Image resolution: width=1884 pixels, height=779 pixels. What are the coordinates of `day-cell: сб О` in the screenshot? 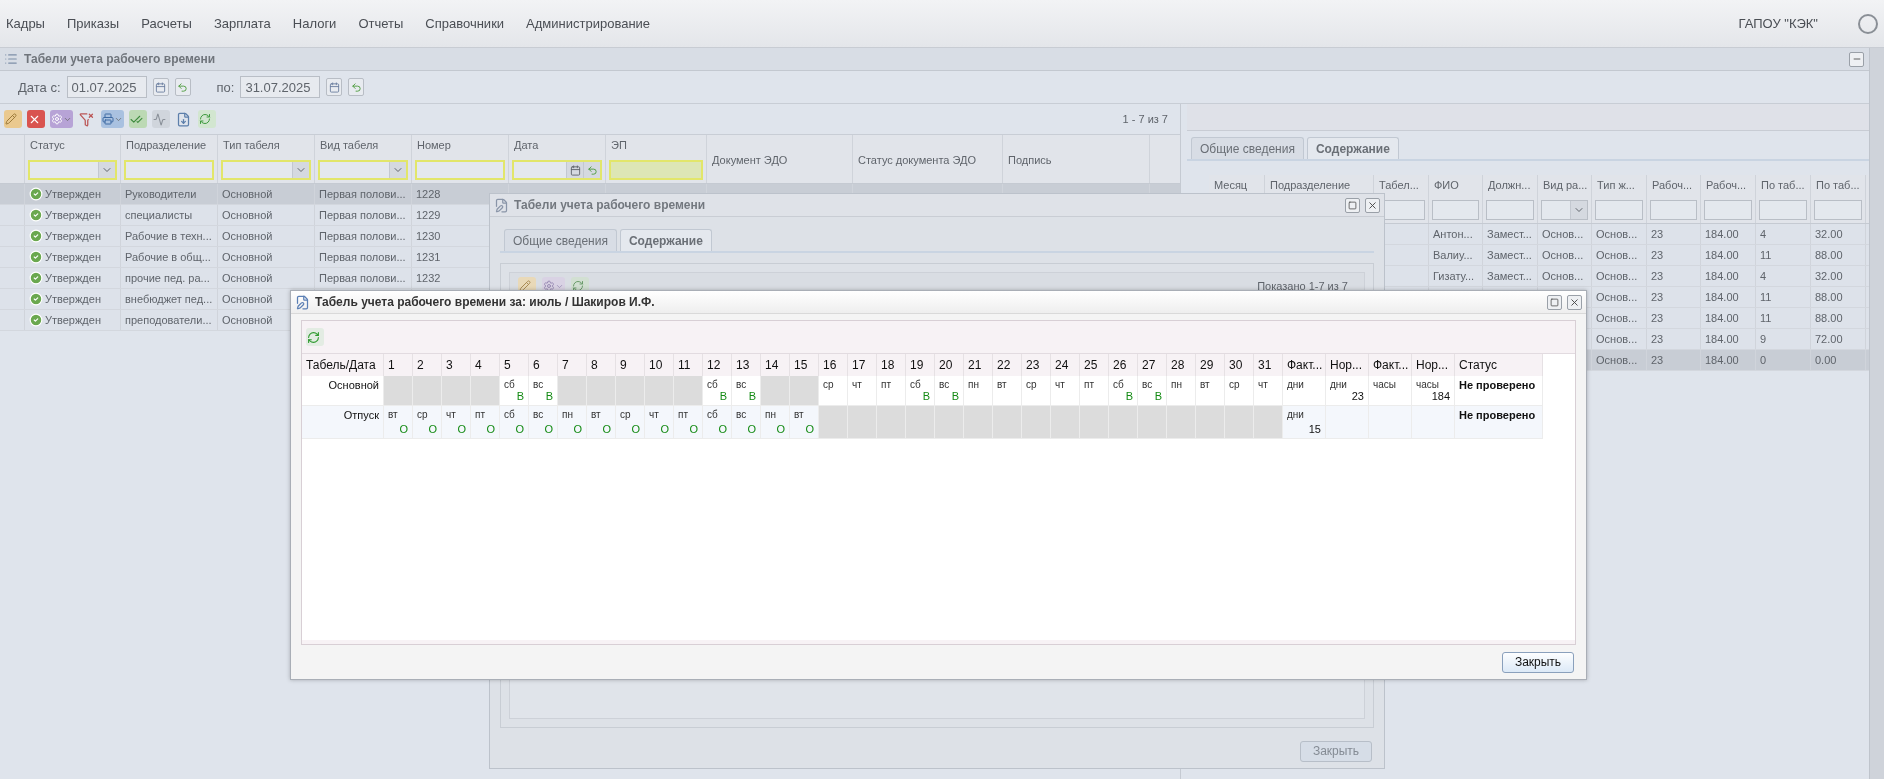 It's located at (514, 422).